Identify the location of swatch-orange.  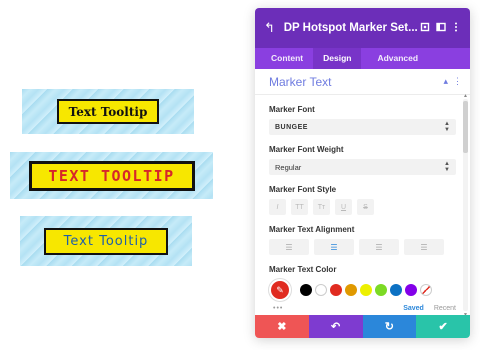
(351, 290).